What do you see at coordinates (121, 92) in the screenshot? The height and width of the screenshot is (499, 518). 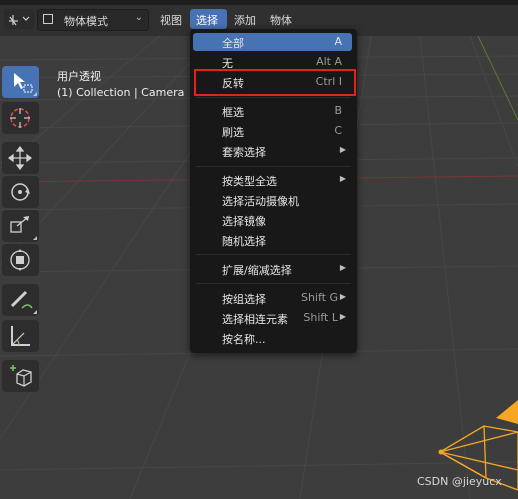 I see `collection-info: (1) Collection | Camera` at bounding box center [121, 92].